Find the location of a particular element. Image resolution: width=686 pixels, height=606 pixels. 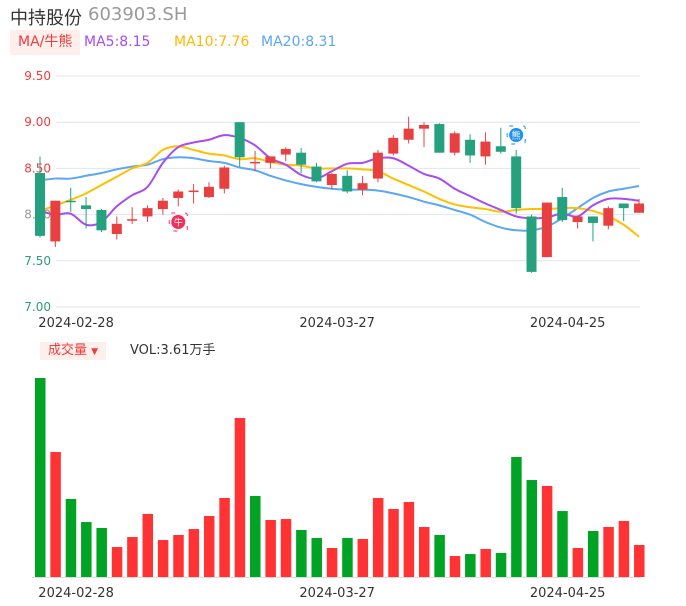

volume-x-axis-label: 2024-03-27 is located at coordinates (337, 593).